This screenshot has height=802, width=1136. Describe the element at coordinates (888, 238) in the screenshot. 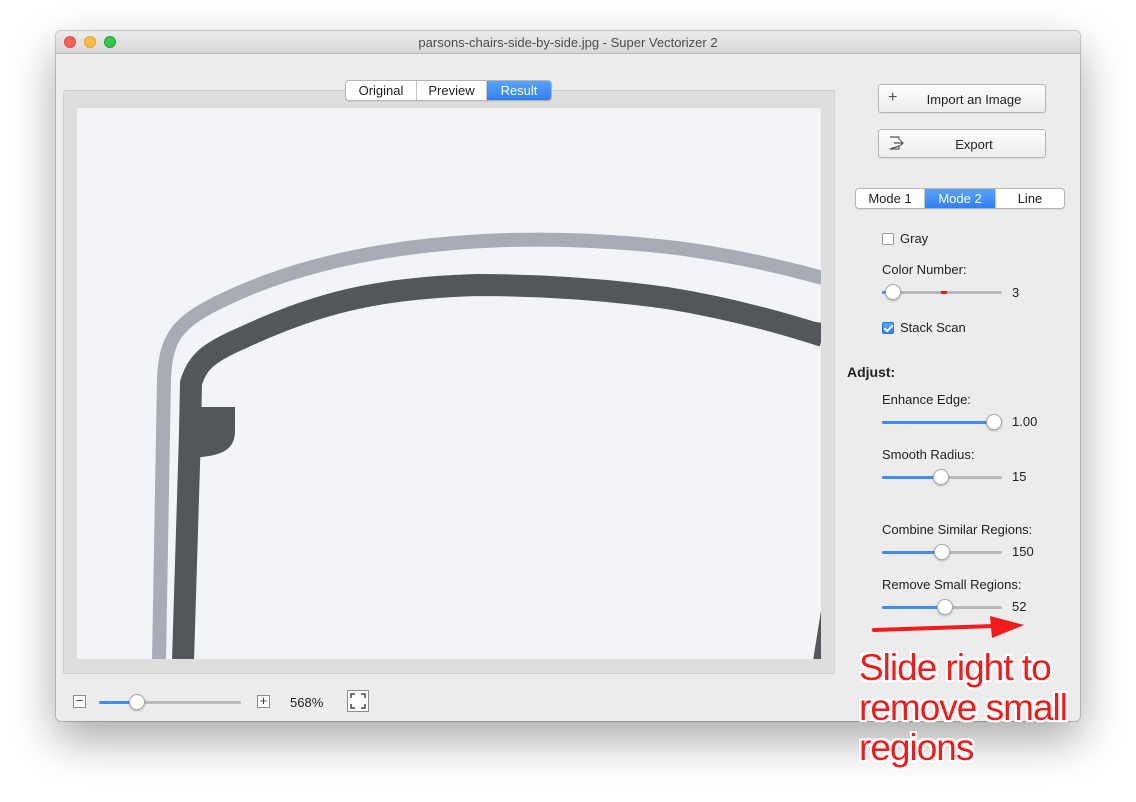

I see `gray-checkbox` at that location.